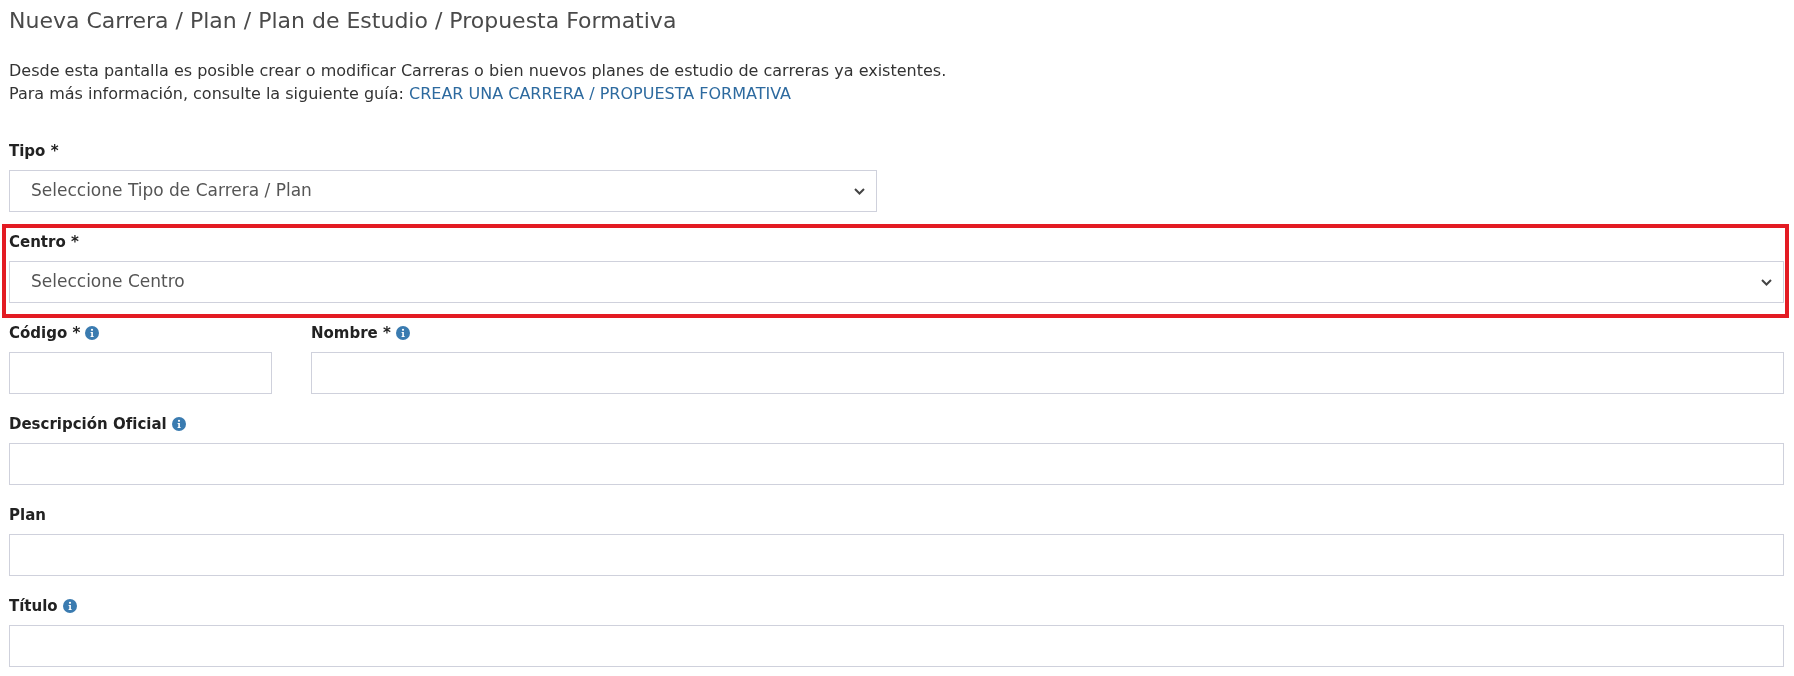  I want to click on field-label: Tipo *, so click(34, 151).